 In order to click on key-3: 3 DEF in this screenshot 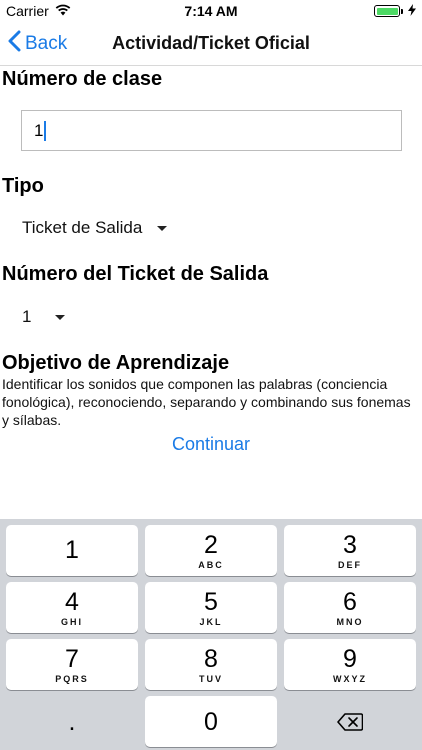, I will do `click(350, 550)`.